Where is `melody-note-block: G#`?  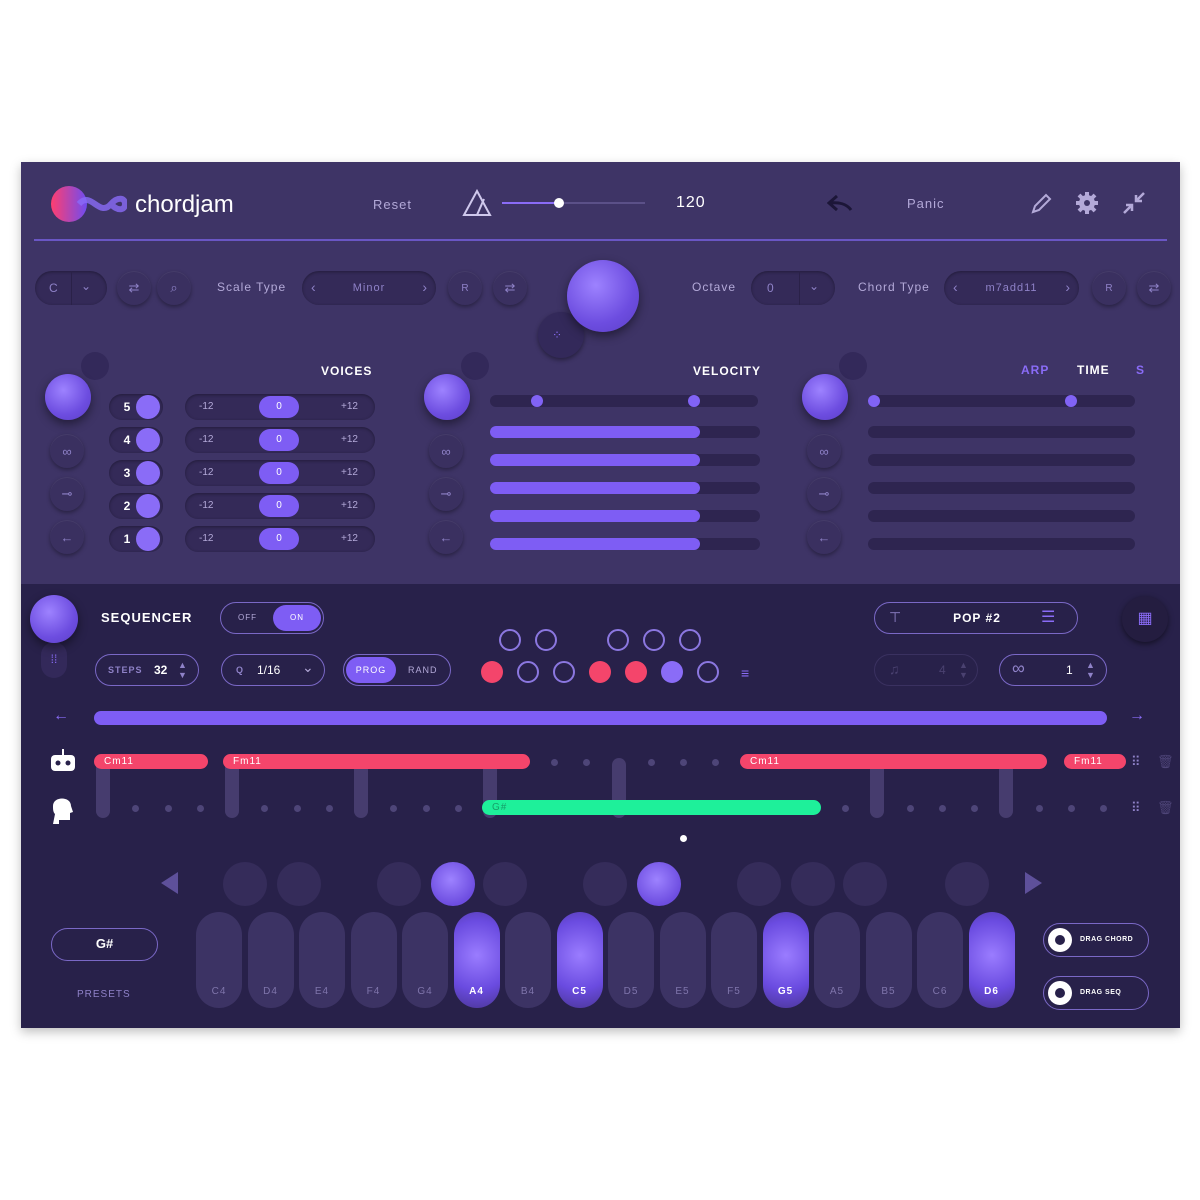
melody-note-block: G# is located at coordinates (651, 807).